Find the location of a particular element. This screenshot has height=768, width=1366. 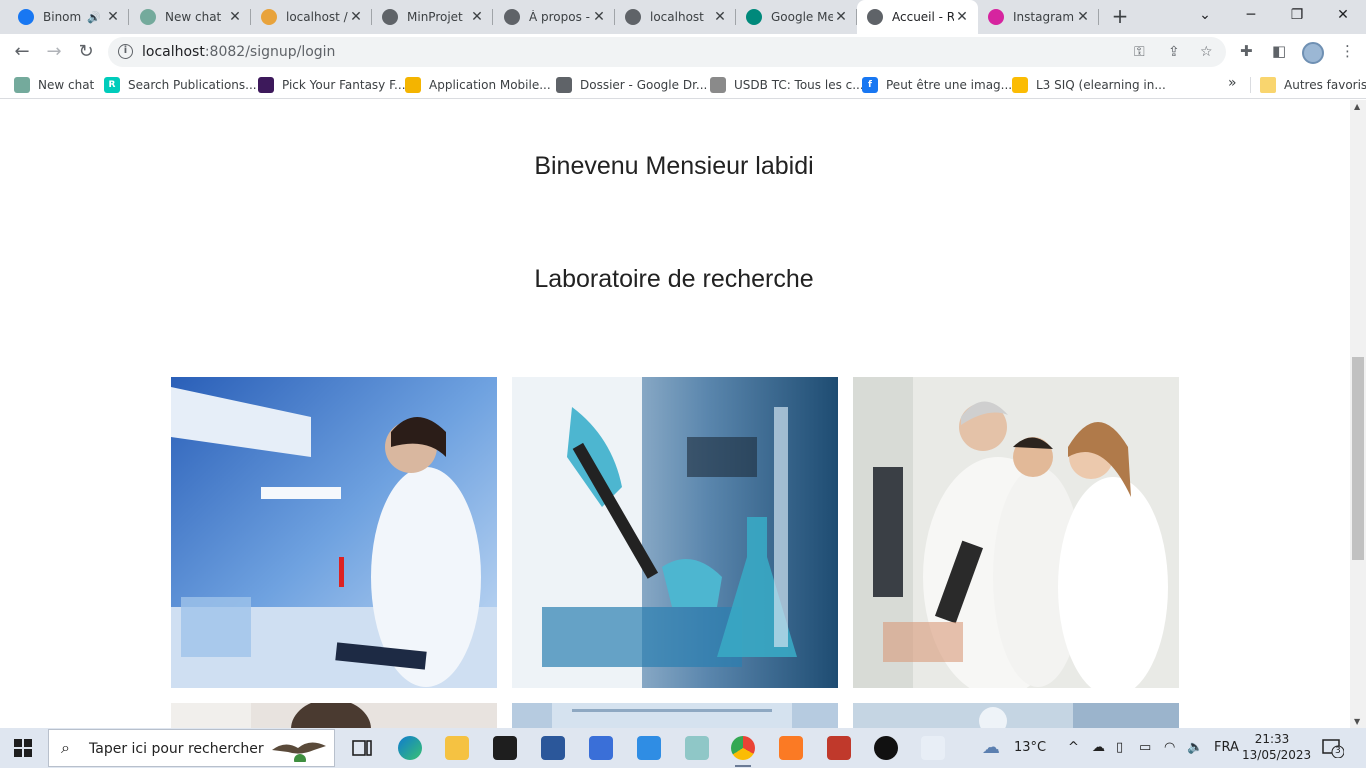

instagram-icon is located at coordinates (996, 17).